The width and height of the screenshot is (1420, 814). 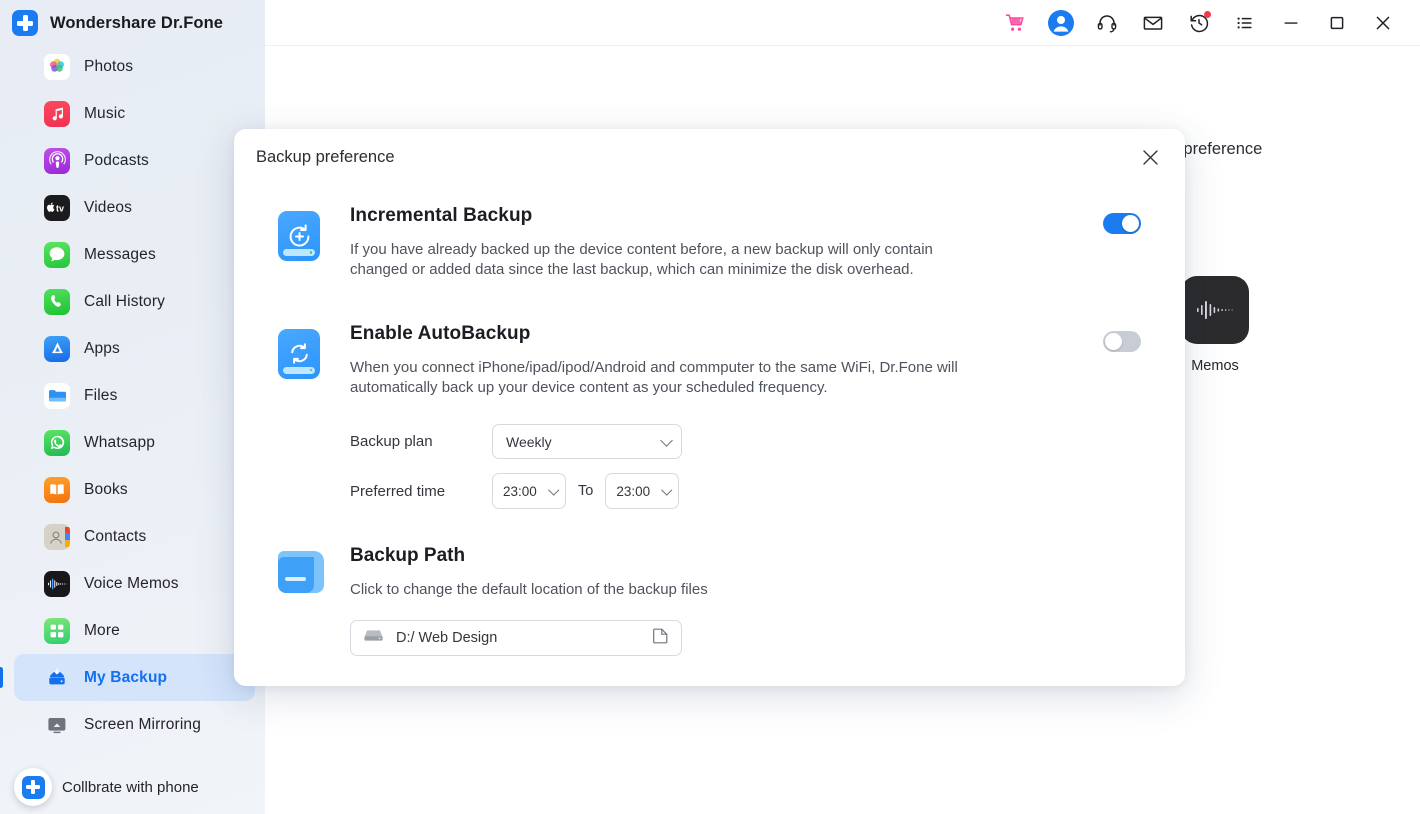 I want to click on sidebar-item-videos: tv Videos, so click(x=132, y=207).